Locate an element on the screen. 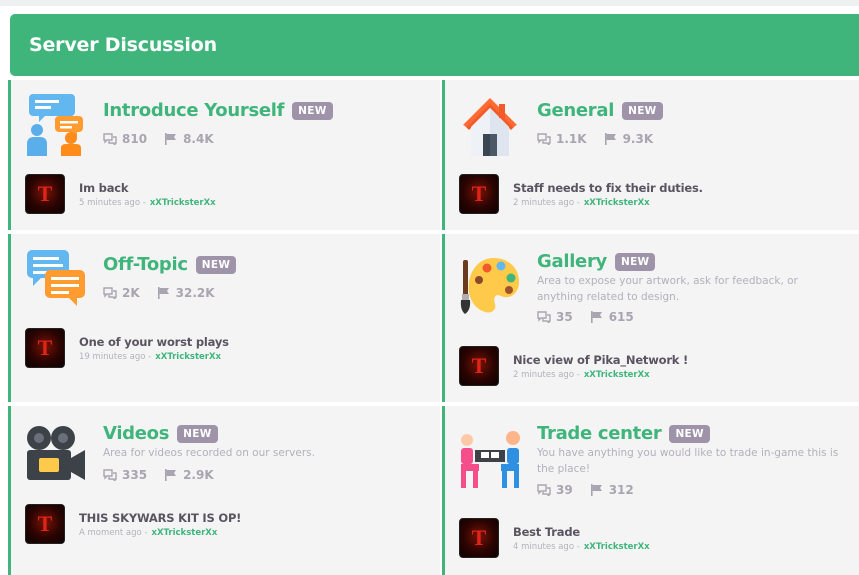 The height and width of the screenshot is (575, 859). forum-stats: 335 2.9K is located at coordinates (167, 475).